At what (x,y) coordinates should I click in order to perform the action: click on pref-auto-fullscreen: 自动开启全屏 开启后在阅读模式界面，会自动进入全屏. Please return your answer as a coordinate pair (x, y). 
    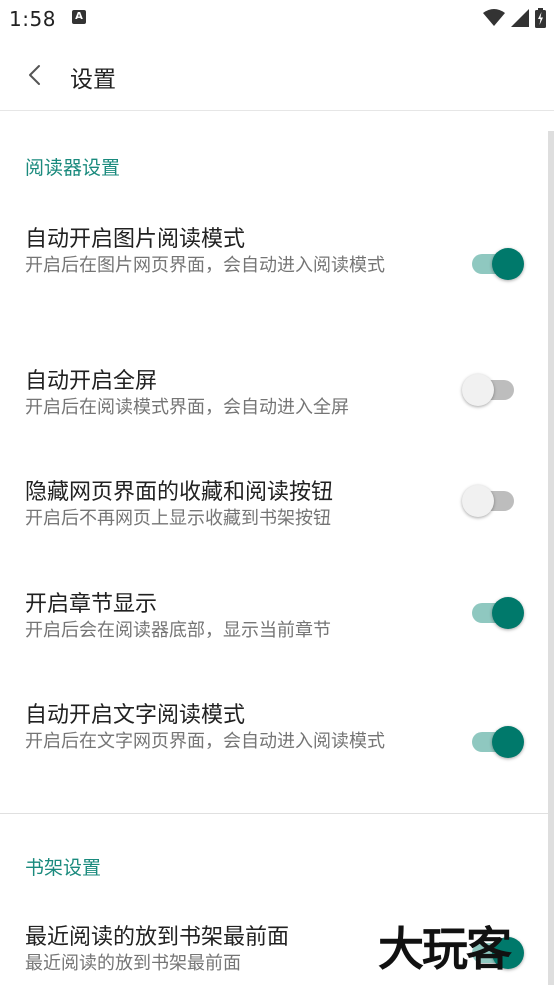
    Looking at the image, I should click on (274, 398).